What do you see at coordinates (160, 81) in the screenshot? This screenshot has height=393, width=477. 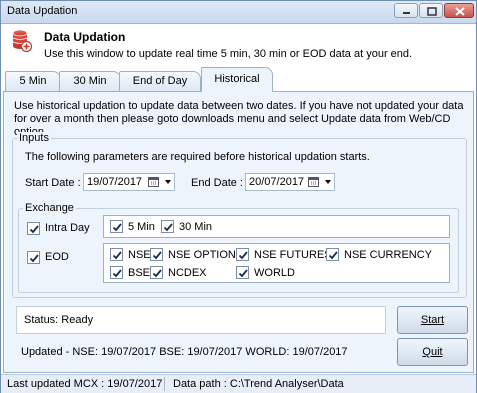 I see `tab-end-of-day: End of Day` at bounding box center [160, 81].